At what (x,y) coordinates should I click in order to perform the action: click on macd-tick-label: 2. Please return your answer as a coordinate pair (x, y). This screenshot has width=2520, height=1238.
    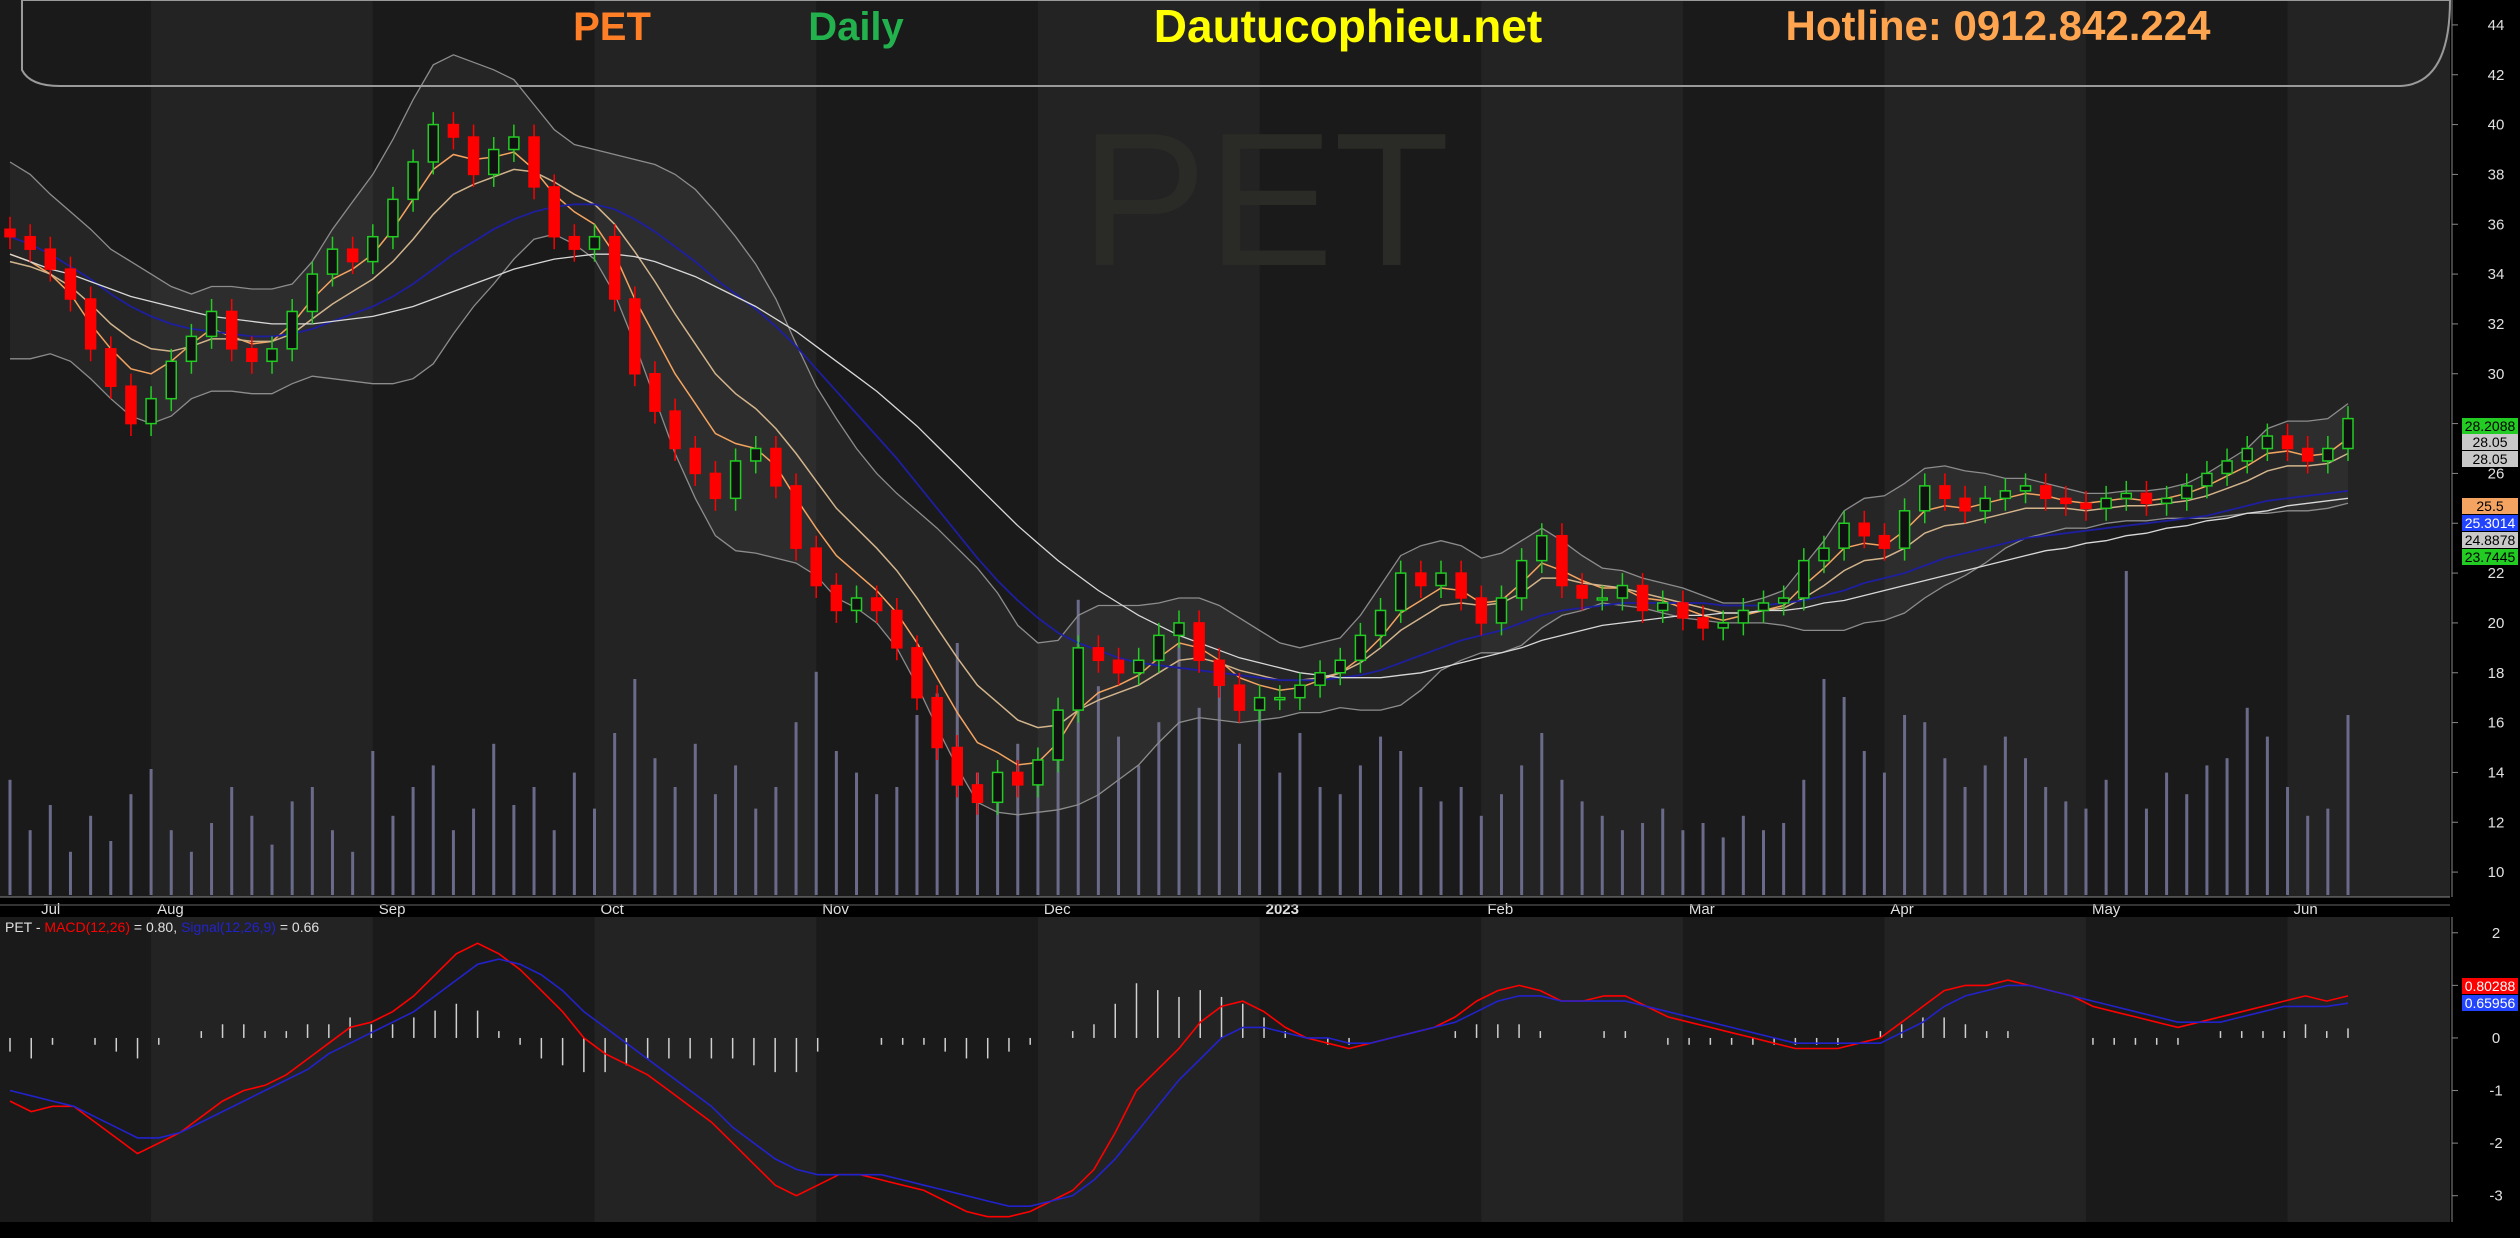
    Looking at the image, I should click on (2496, 933).